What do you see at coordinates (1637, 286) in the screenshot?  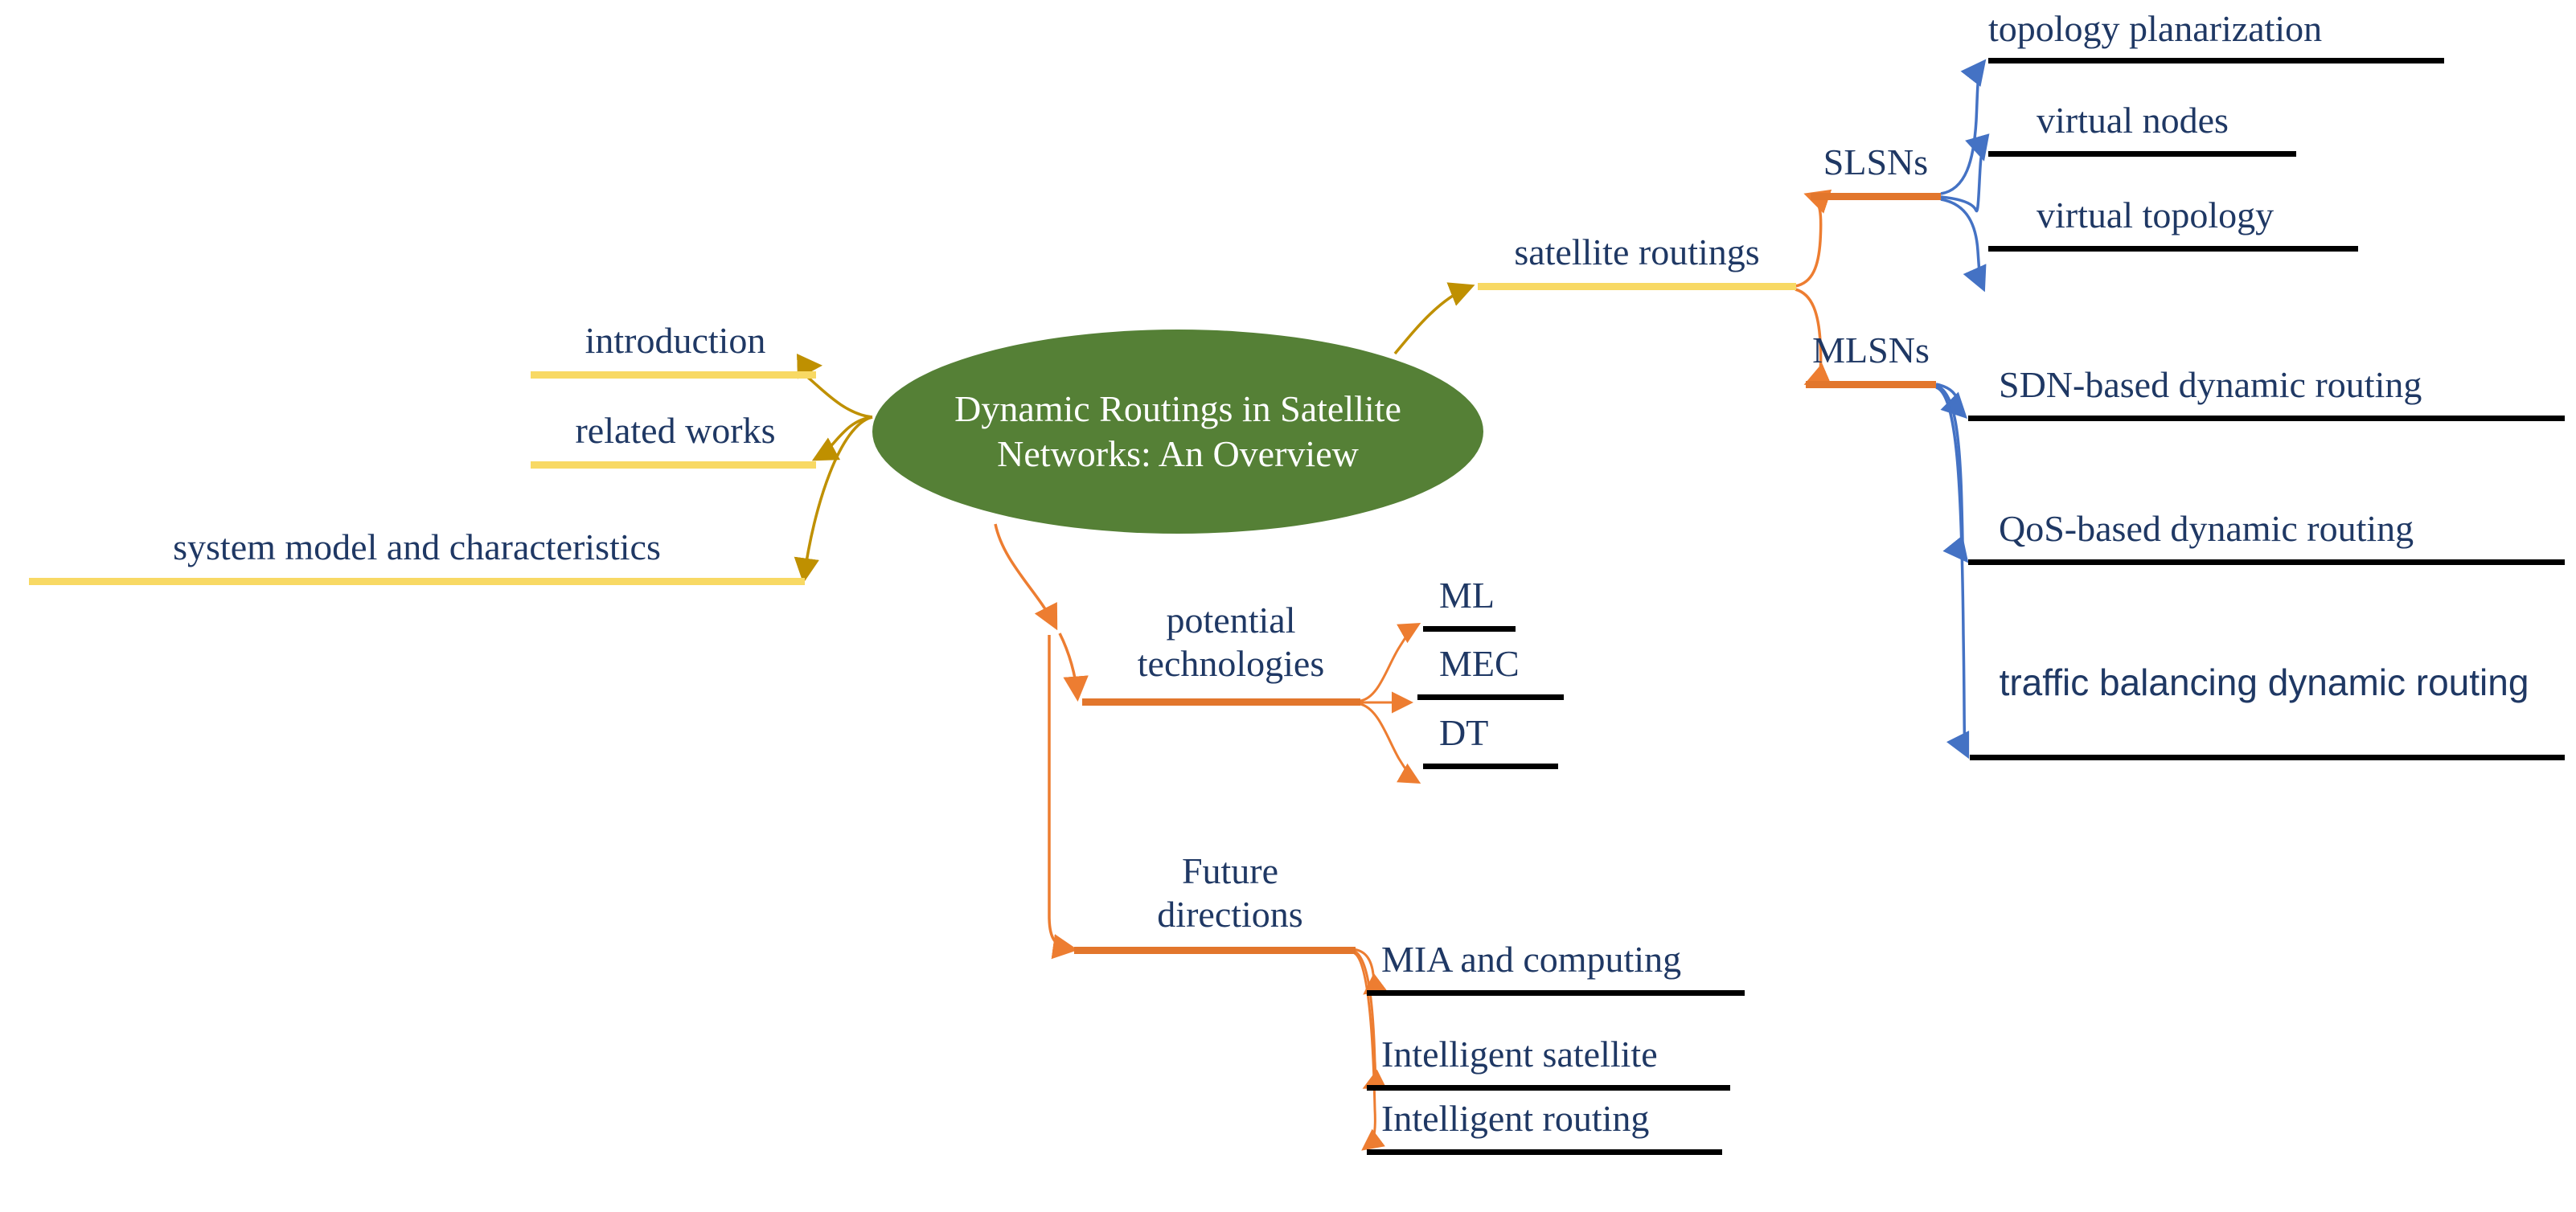 I see `branch-satellite-routings-underline` at bounding box center [1637, 286].